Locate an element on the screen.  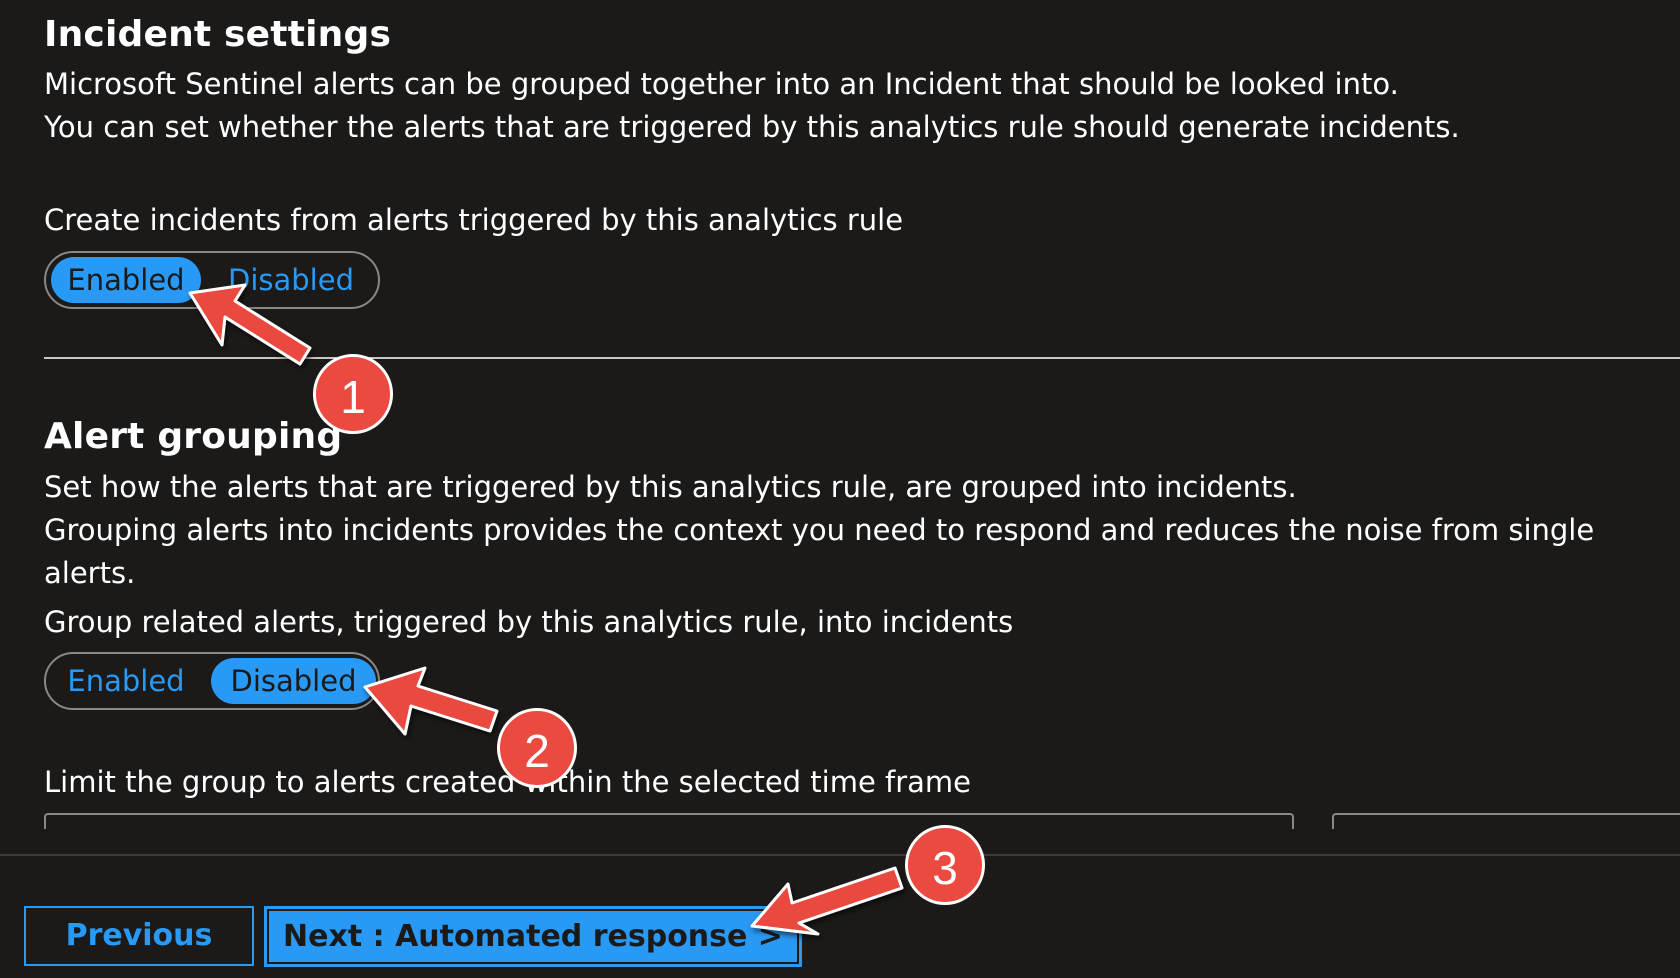
incident-settings-title: Incident settings is located at coordinates (218, 34).